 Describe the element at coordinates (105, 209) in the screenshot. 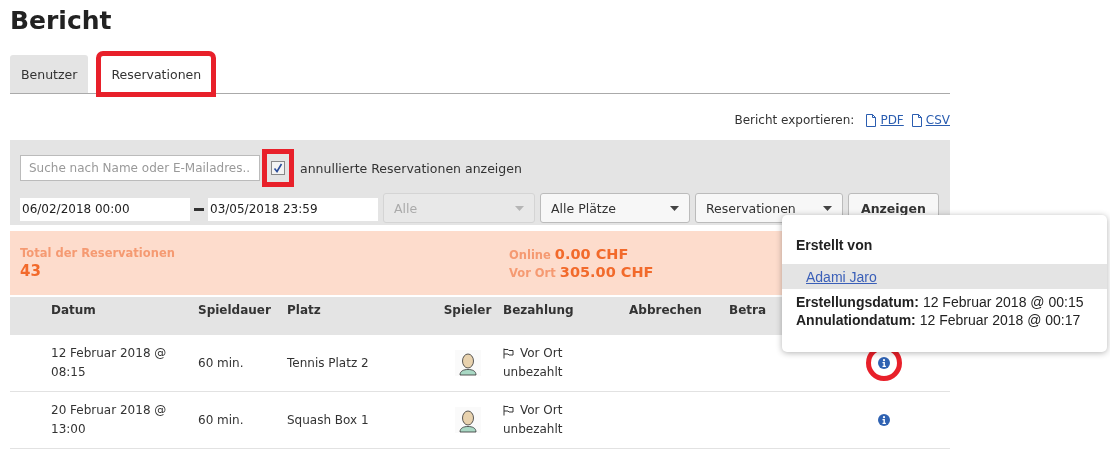

I see `date-field: 06/02/2018 00:00` at that location.